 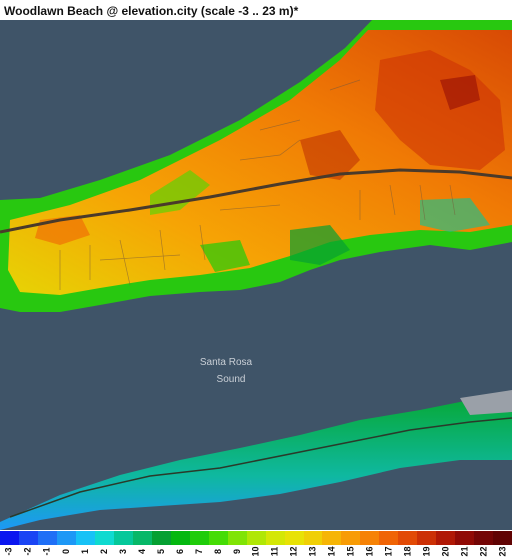 What do you see at coordinates (388, 551) in the screenshot?
I see `legend-value-label: 17` at bounding box center [388, 551].